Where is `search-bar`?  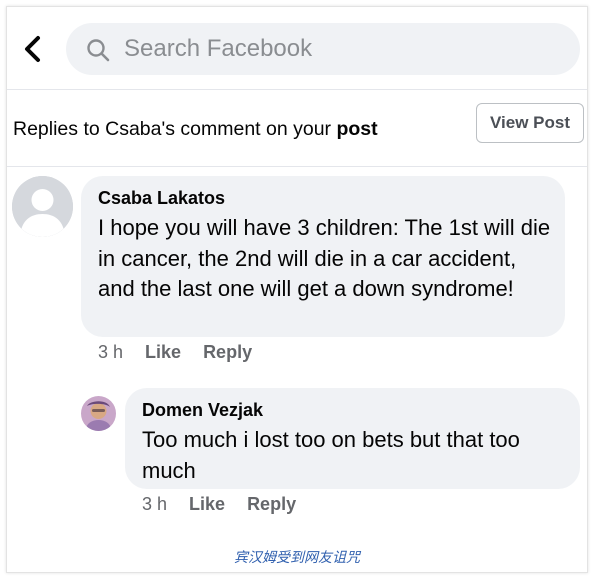
search-bar is located at coordinates (323, 49).